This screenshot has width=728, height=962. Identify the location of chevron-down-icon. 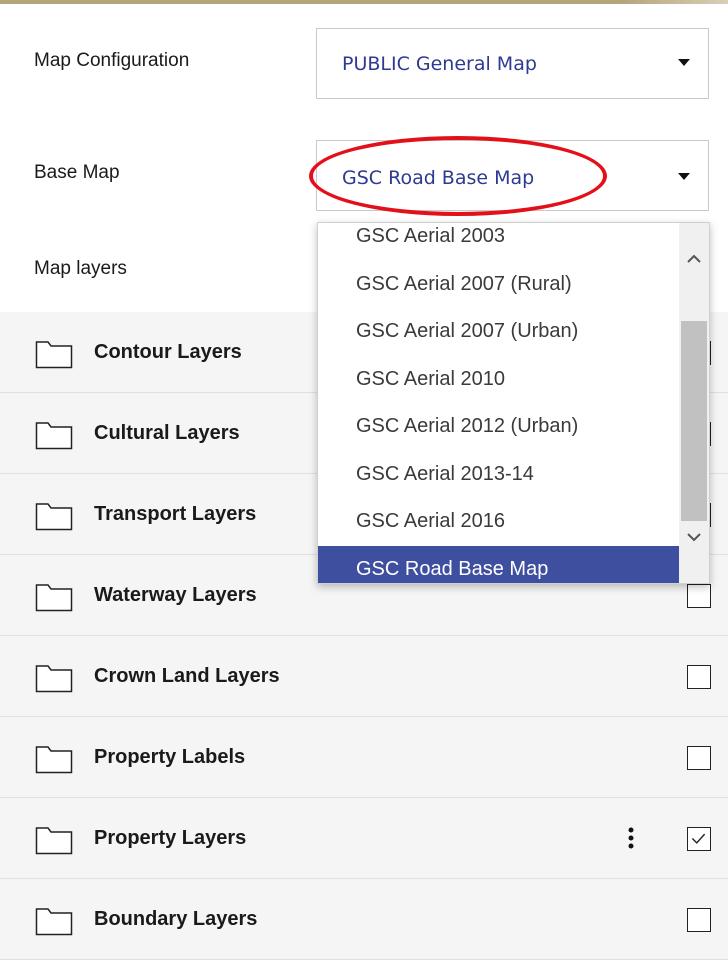
(694, 537).